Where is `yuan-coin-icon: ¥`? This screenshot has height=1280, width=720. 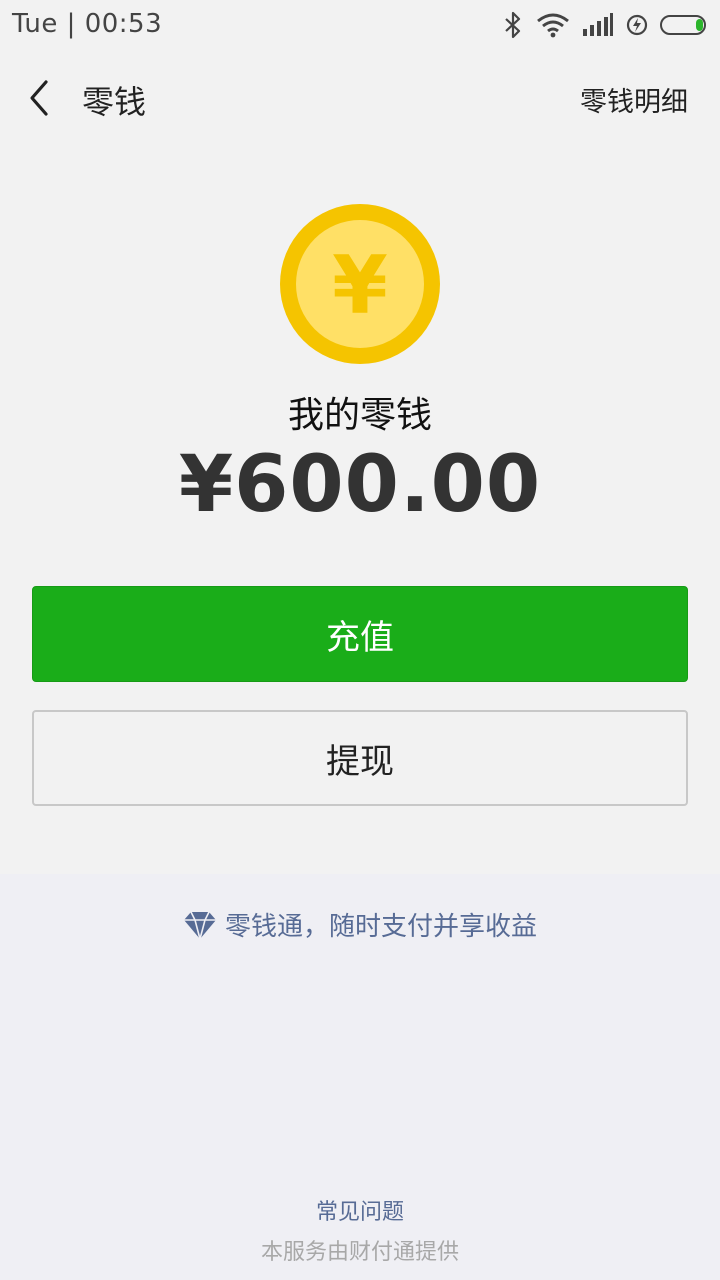 yuan-coin-icon: ¥ is located at coordinates (360, 284).